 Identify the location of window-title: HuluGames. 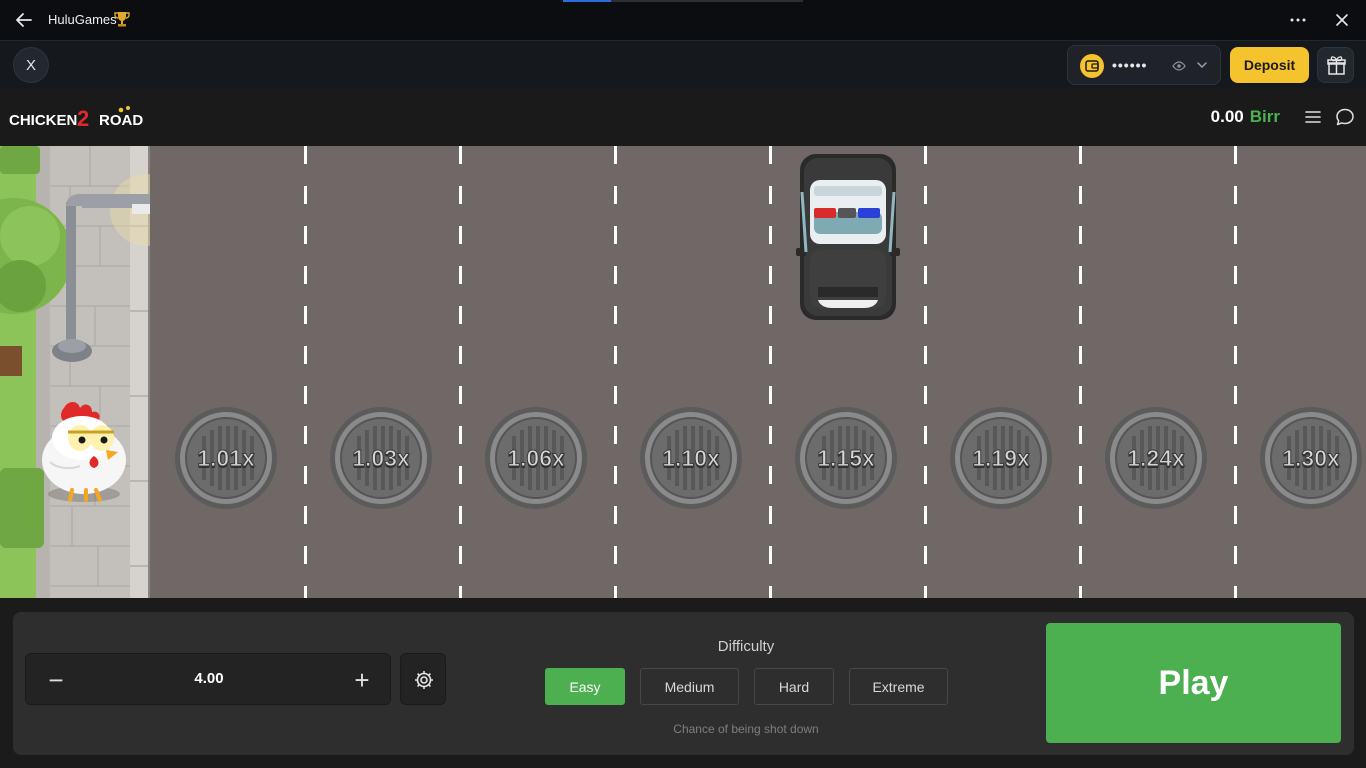
(82, 19).